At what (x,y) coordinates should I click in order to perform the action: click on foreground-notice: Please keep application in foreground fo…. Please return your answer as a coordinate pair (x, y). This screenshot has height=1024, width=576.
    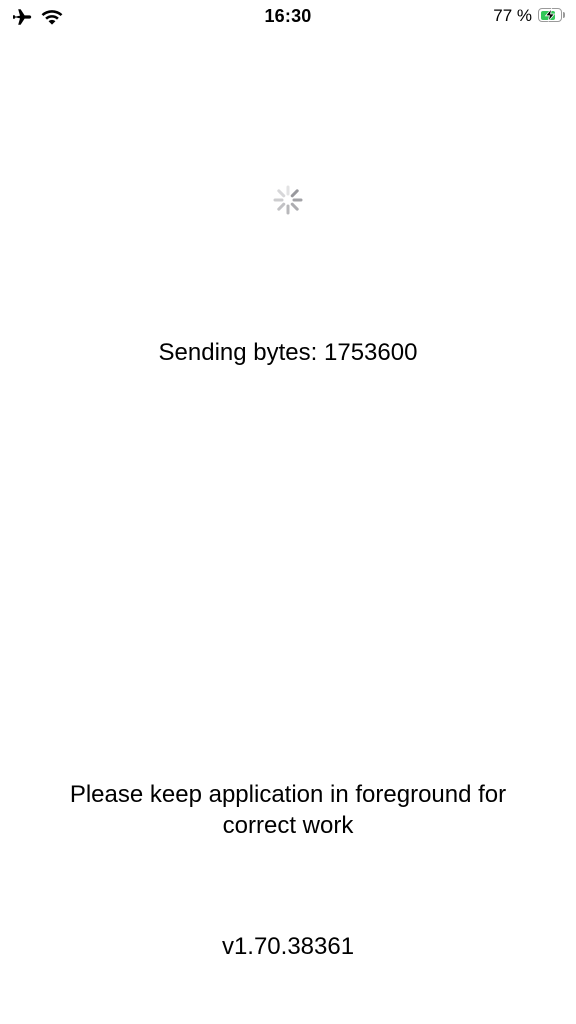
    Looking at the image, I should click on (288, 810).